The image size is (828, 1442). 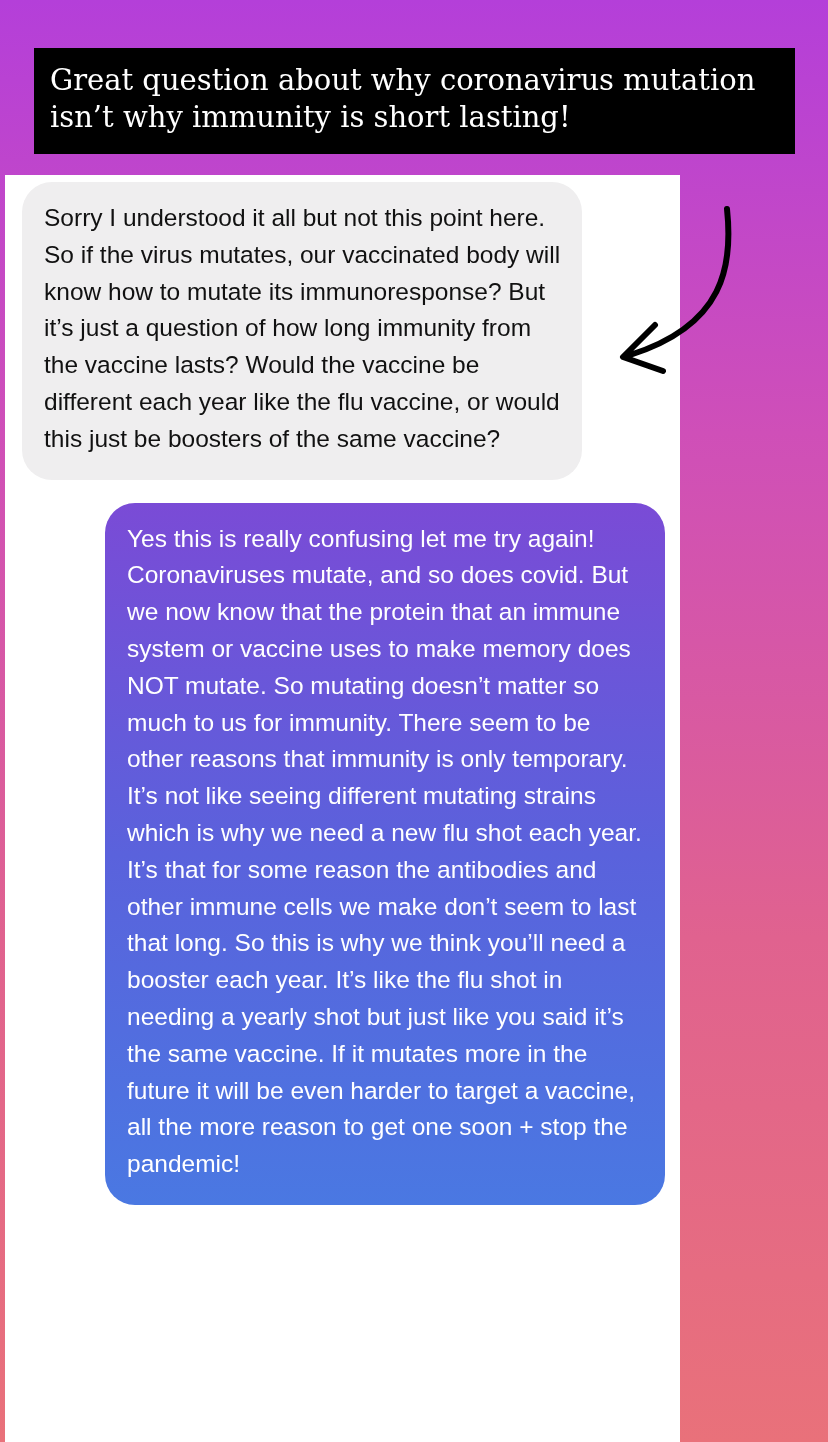 I want to click on caption-text: Great question about why coronavirus mutation isn’t why immunity is short lasting!, so click(x=414, y=101).